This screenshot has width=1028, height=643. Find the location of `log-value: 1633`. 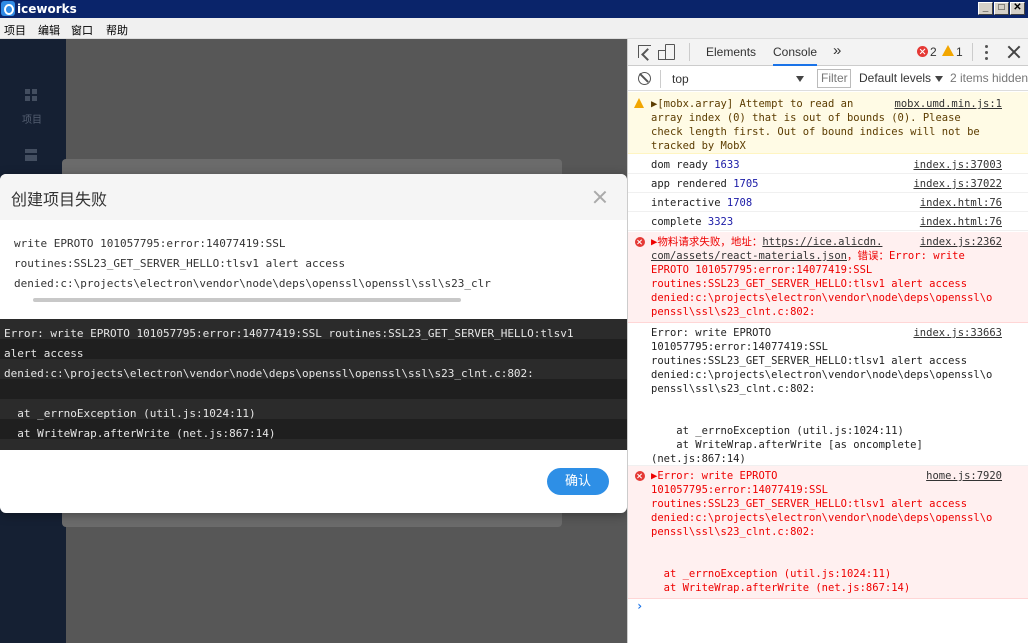

log-value: 1633 is located at coordinates (727, 165).